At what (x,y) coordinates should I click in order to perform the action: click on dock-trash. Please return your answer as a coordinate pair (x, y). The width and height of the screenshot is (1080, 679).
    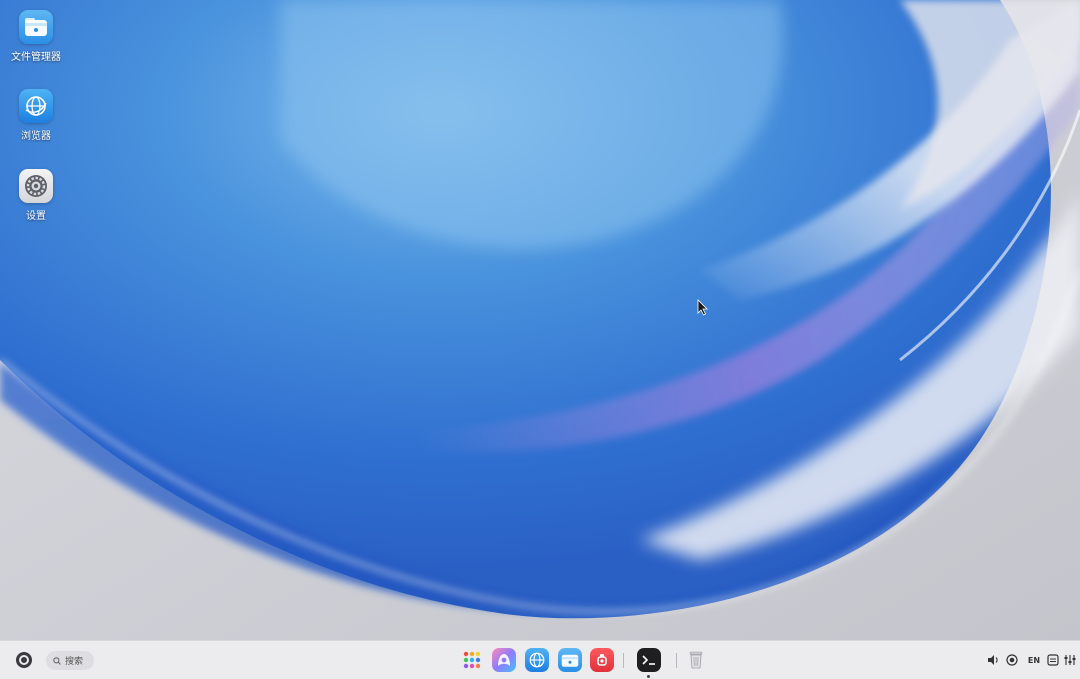
    Looking at the image, I should click on (696, 660).